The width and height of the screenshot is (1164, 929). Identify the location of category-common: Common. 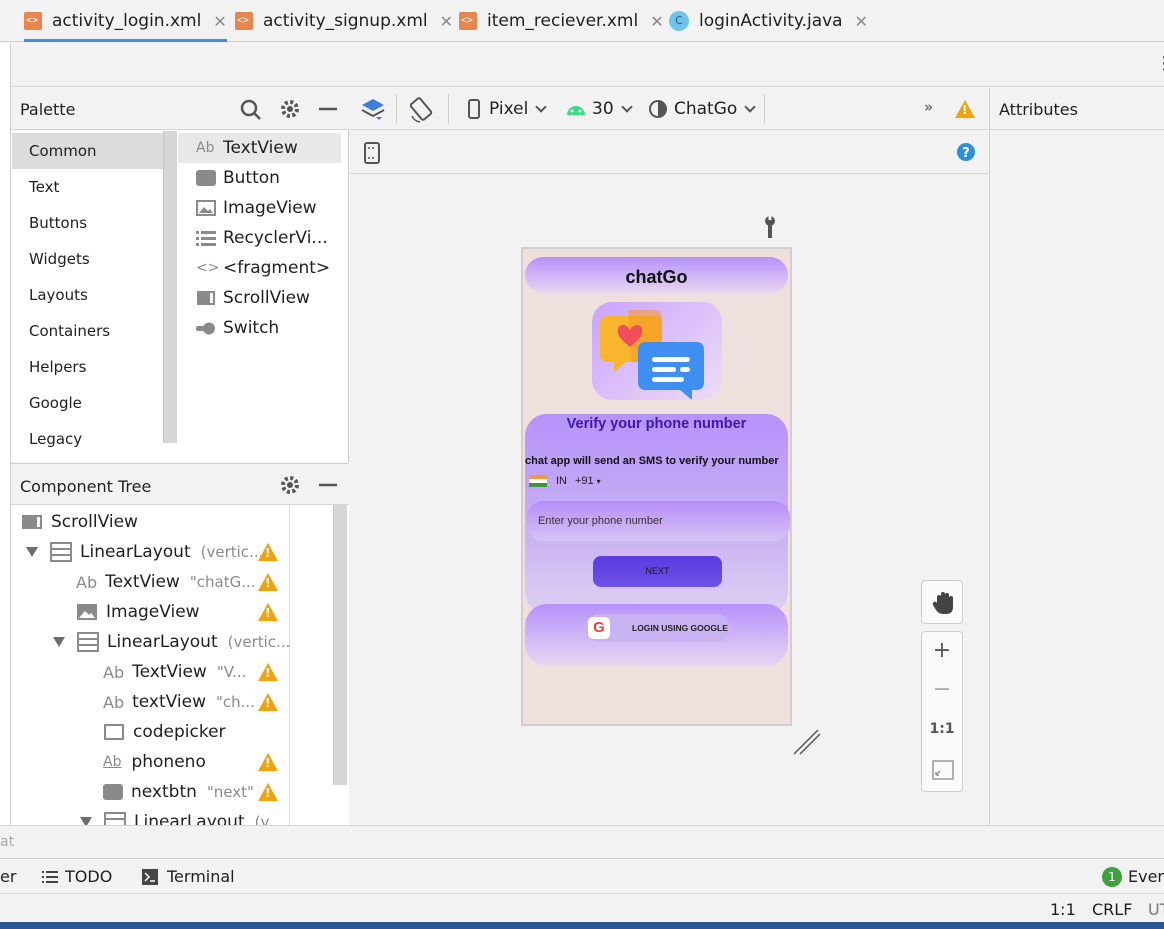
(88, 151).